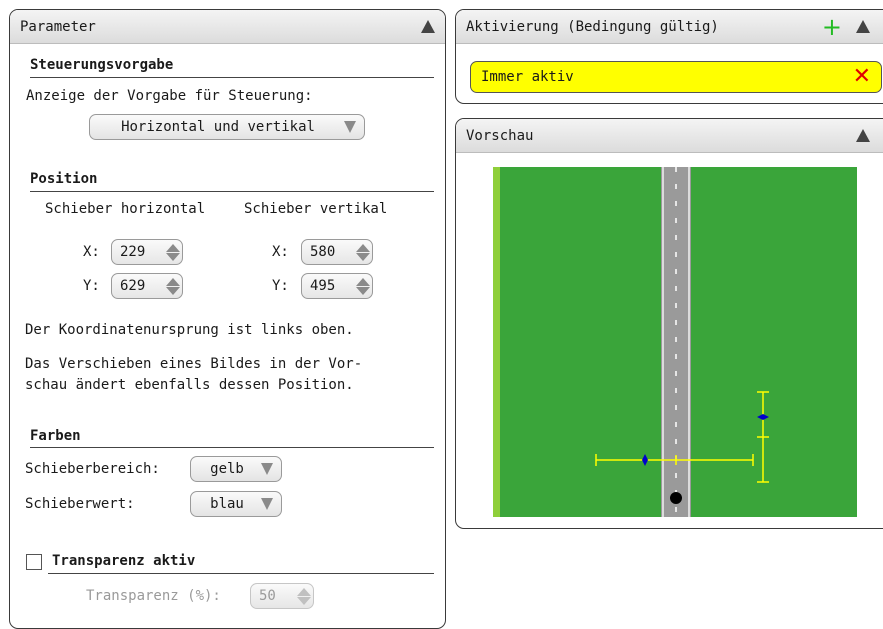 The image size is (883, 629). Describe the element at coordinates (147, 252) in the screenshot. I see `h-x-spinbox: 229` at that location.